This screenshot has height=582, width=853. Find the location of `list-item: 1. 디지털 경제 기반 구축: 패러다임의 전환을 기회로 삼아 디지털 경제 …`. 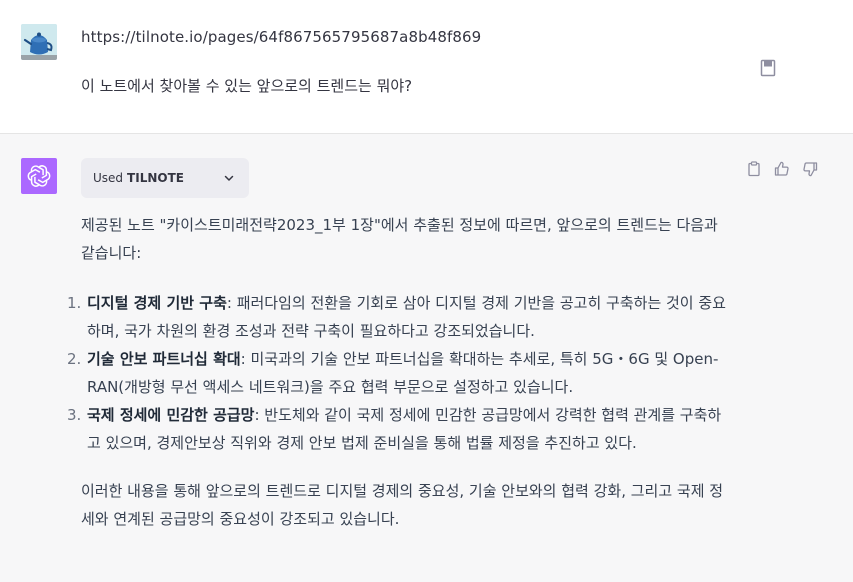

list-item: 1. 디지털 경제 기반 구축: 패러다임의 전환을 기회로 삼아 디지털 경제 … is located at coordinates (399, 317).